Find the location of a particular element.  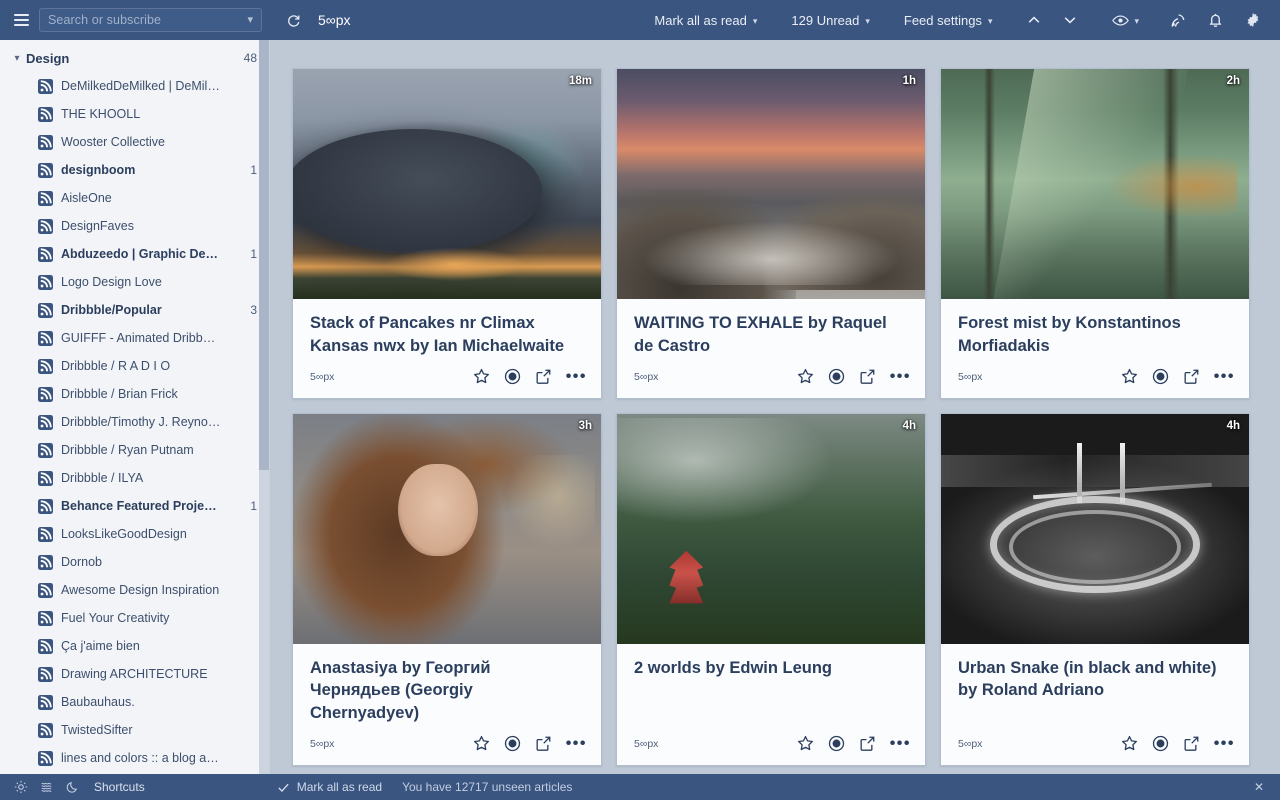

article-card: 4h 2 worlds by Edwin Leung 5∞px ••• is located at coordinates (771, 589).